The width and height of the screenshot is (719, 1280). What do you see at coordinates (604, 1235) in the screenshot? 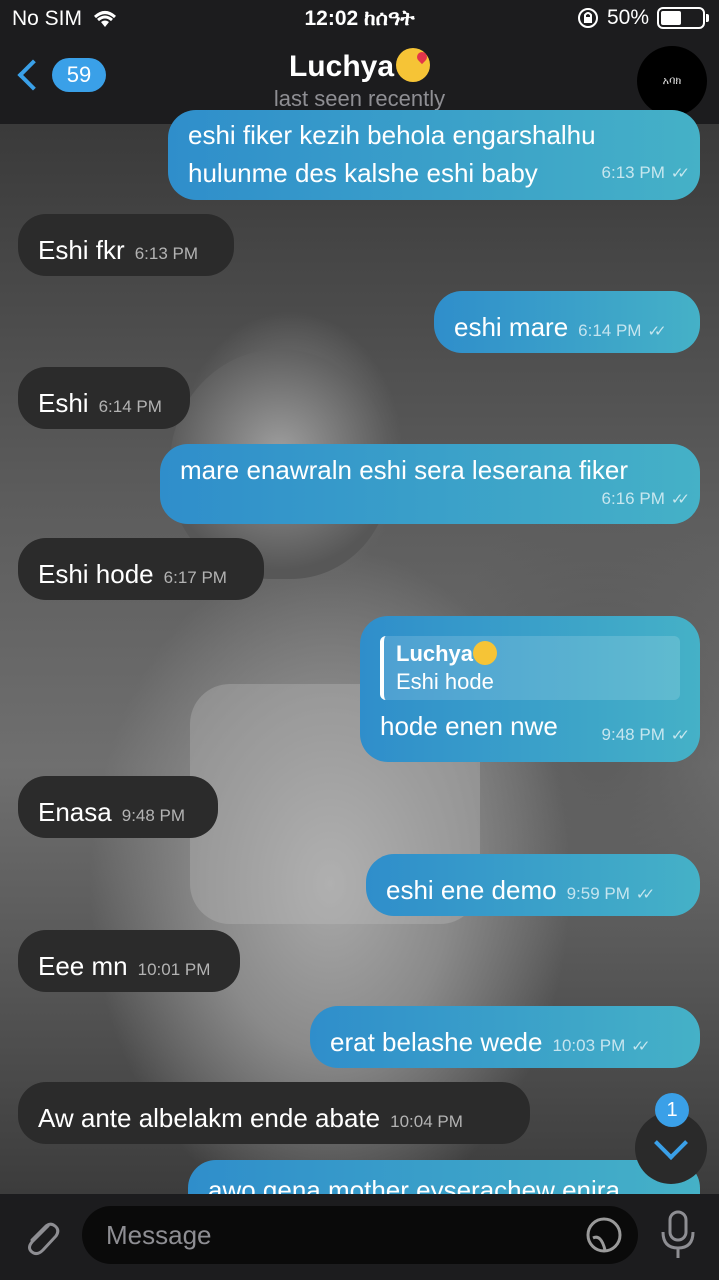
I see `sticker-icon` at bounding box center [604, 1235].